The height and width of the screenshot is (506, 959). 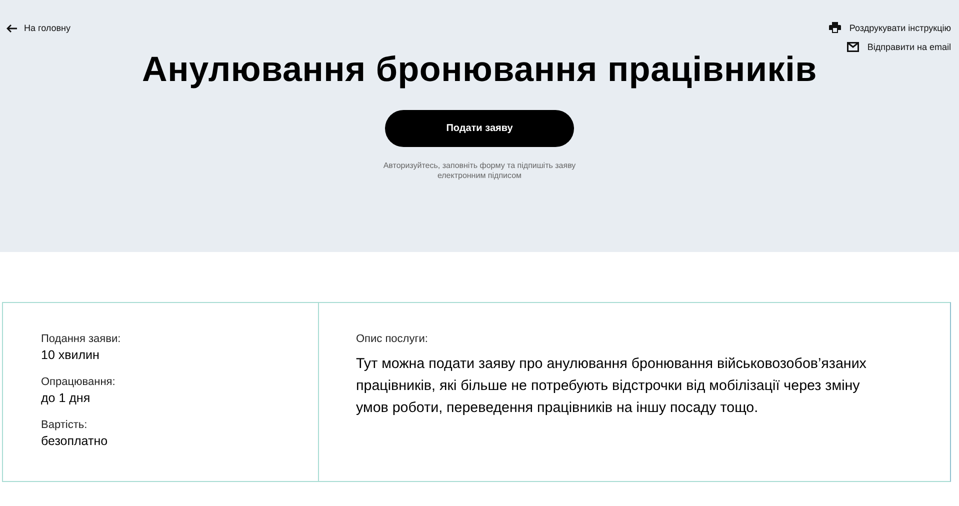 I want to click on submit-button: Подати заяву, so click(x=479, y=128).